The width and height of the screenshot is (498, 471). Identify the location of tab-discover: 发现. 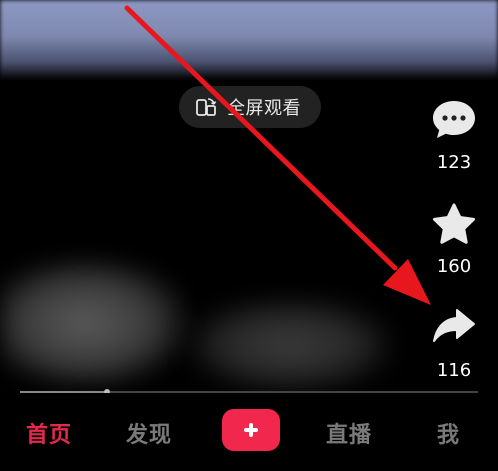
(149, 433).